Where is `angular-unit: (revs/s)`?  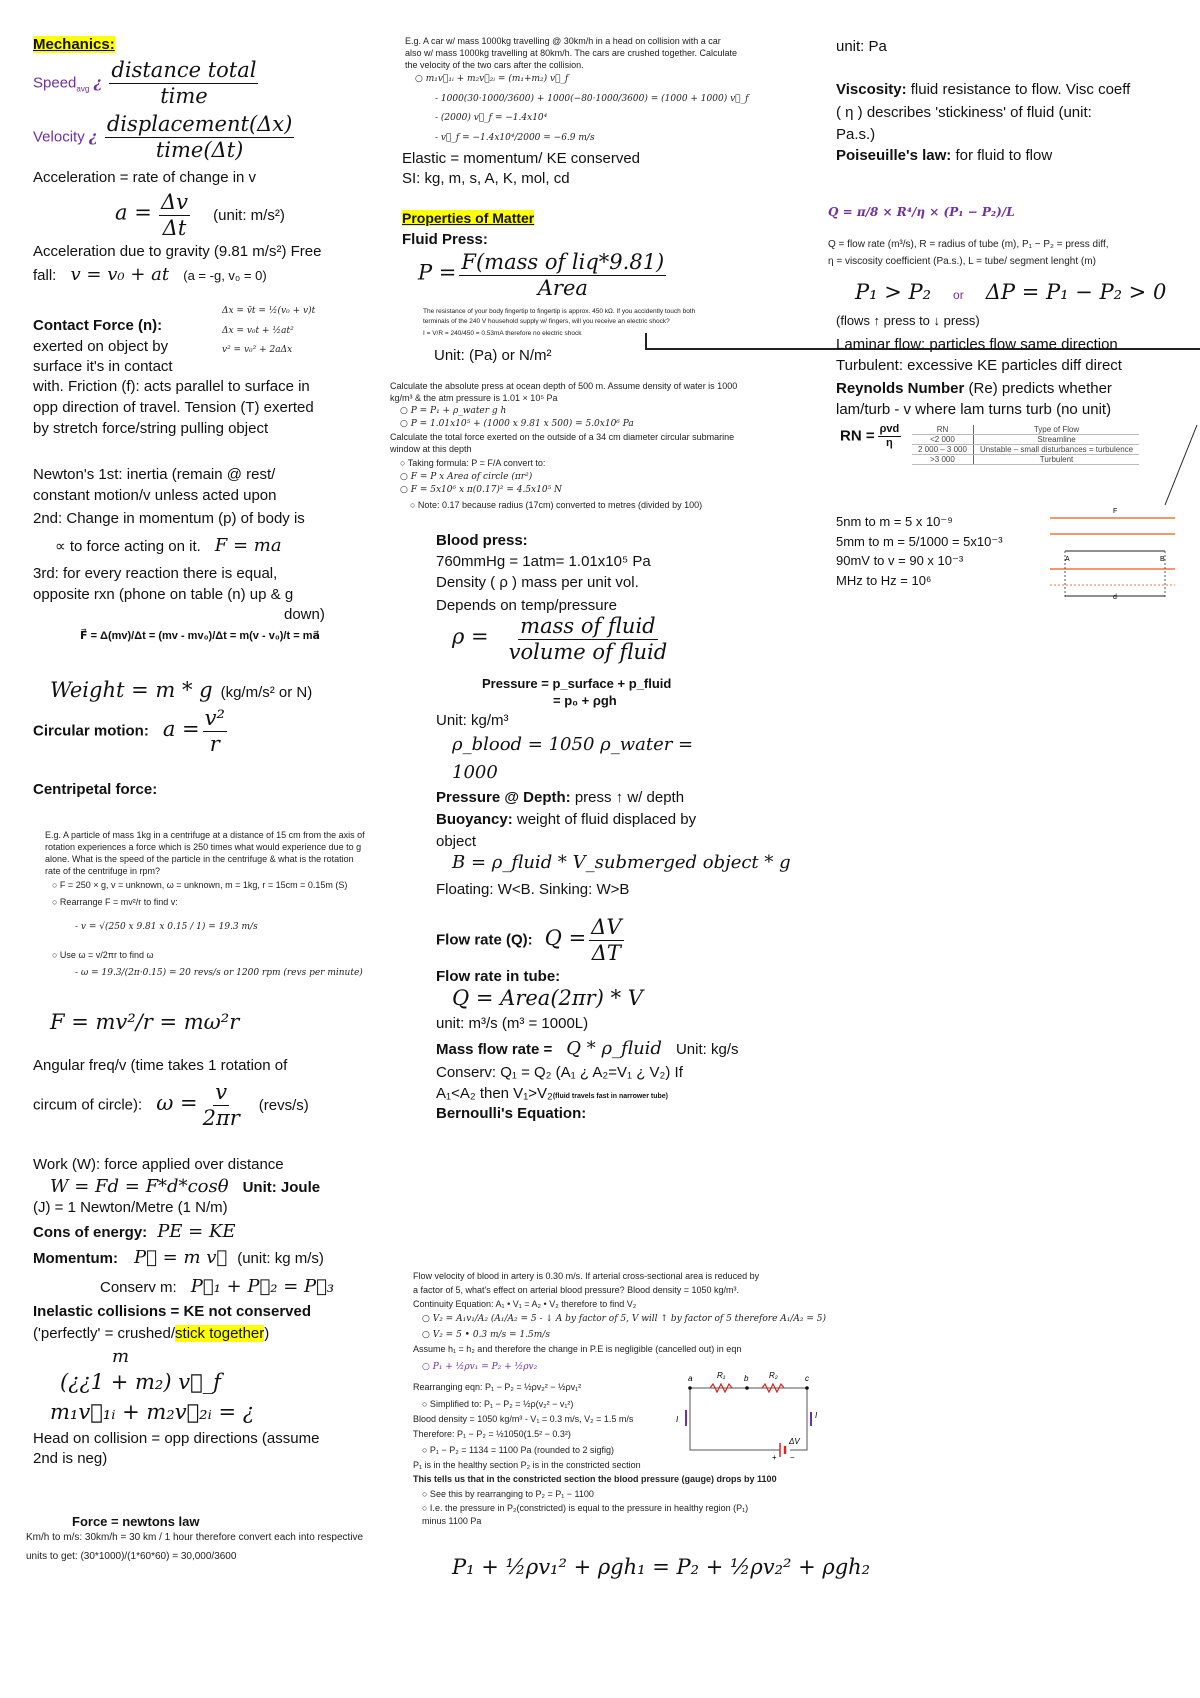
angular-unit: (revs/s) is located at coordinates (283, 1105).